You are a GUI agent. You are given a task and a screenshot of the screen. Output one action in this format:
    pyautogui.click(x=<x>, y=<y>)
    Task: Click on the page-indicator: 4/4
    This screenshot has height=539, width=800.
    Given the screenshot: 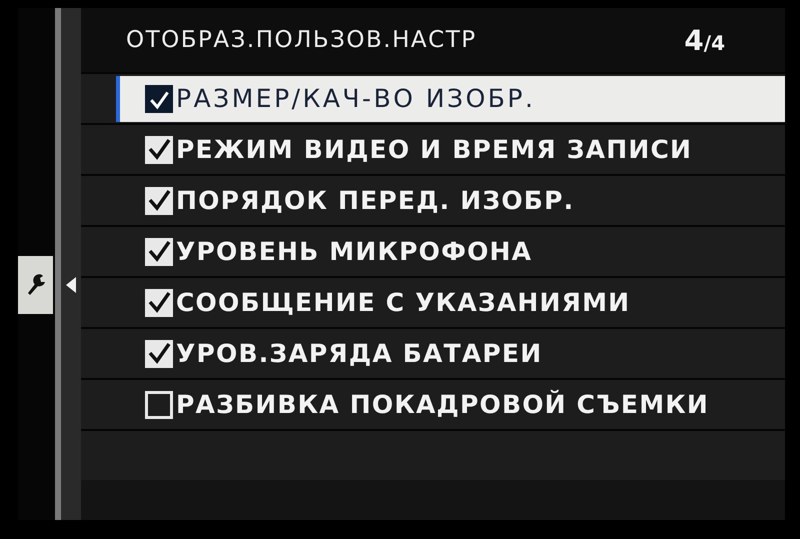 What is the action you would take?
    pyautogui.click(x=704, y=40)
    